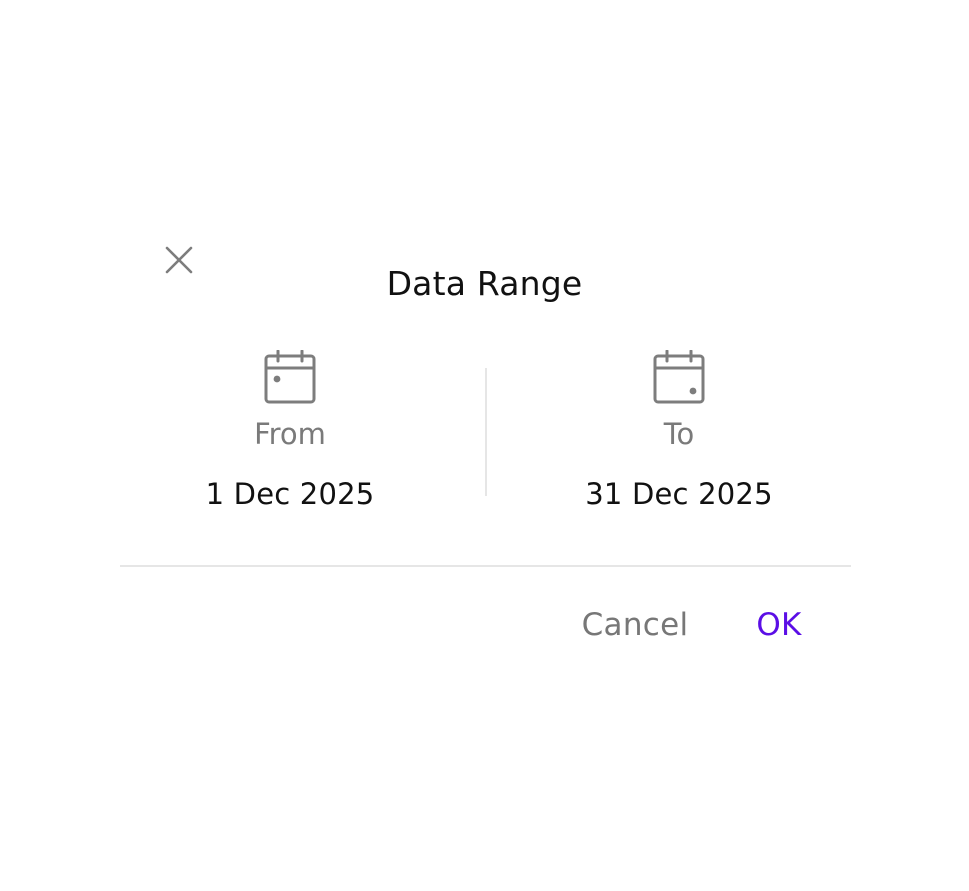  I want to click on to-label: To, so click(679, 434).